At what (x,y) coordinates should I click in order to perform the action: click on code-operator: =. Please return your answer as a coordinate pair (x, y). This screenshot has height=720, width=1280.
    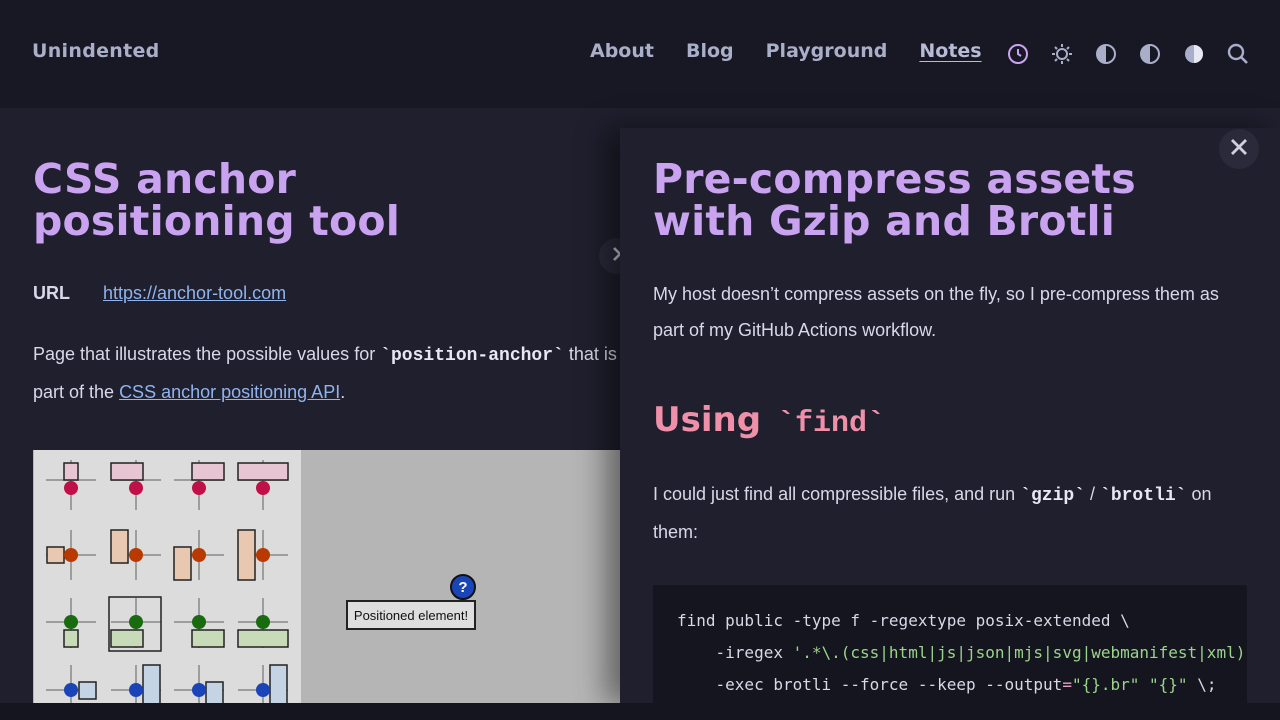
    Looking at the image, I should click on (1067, 684).